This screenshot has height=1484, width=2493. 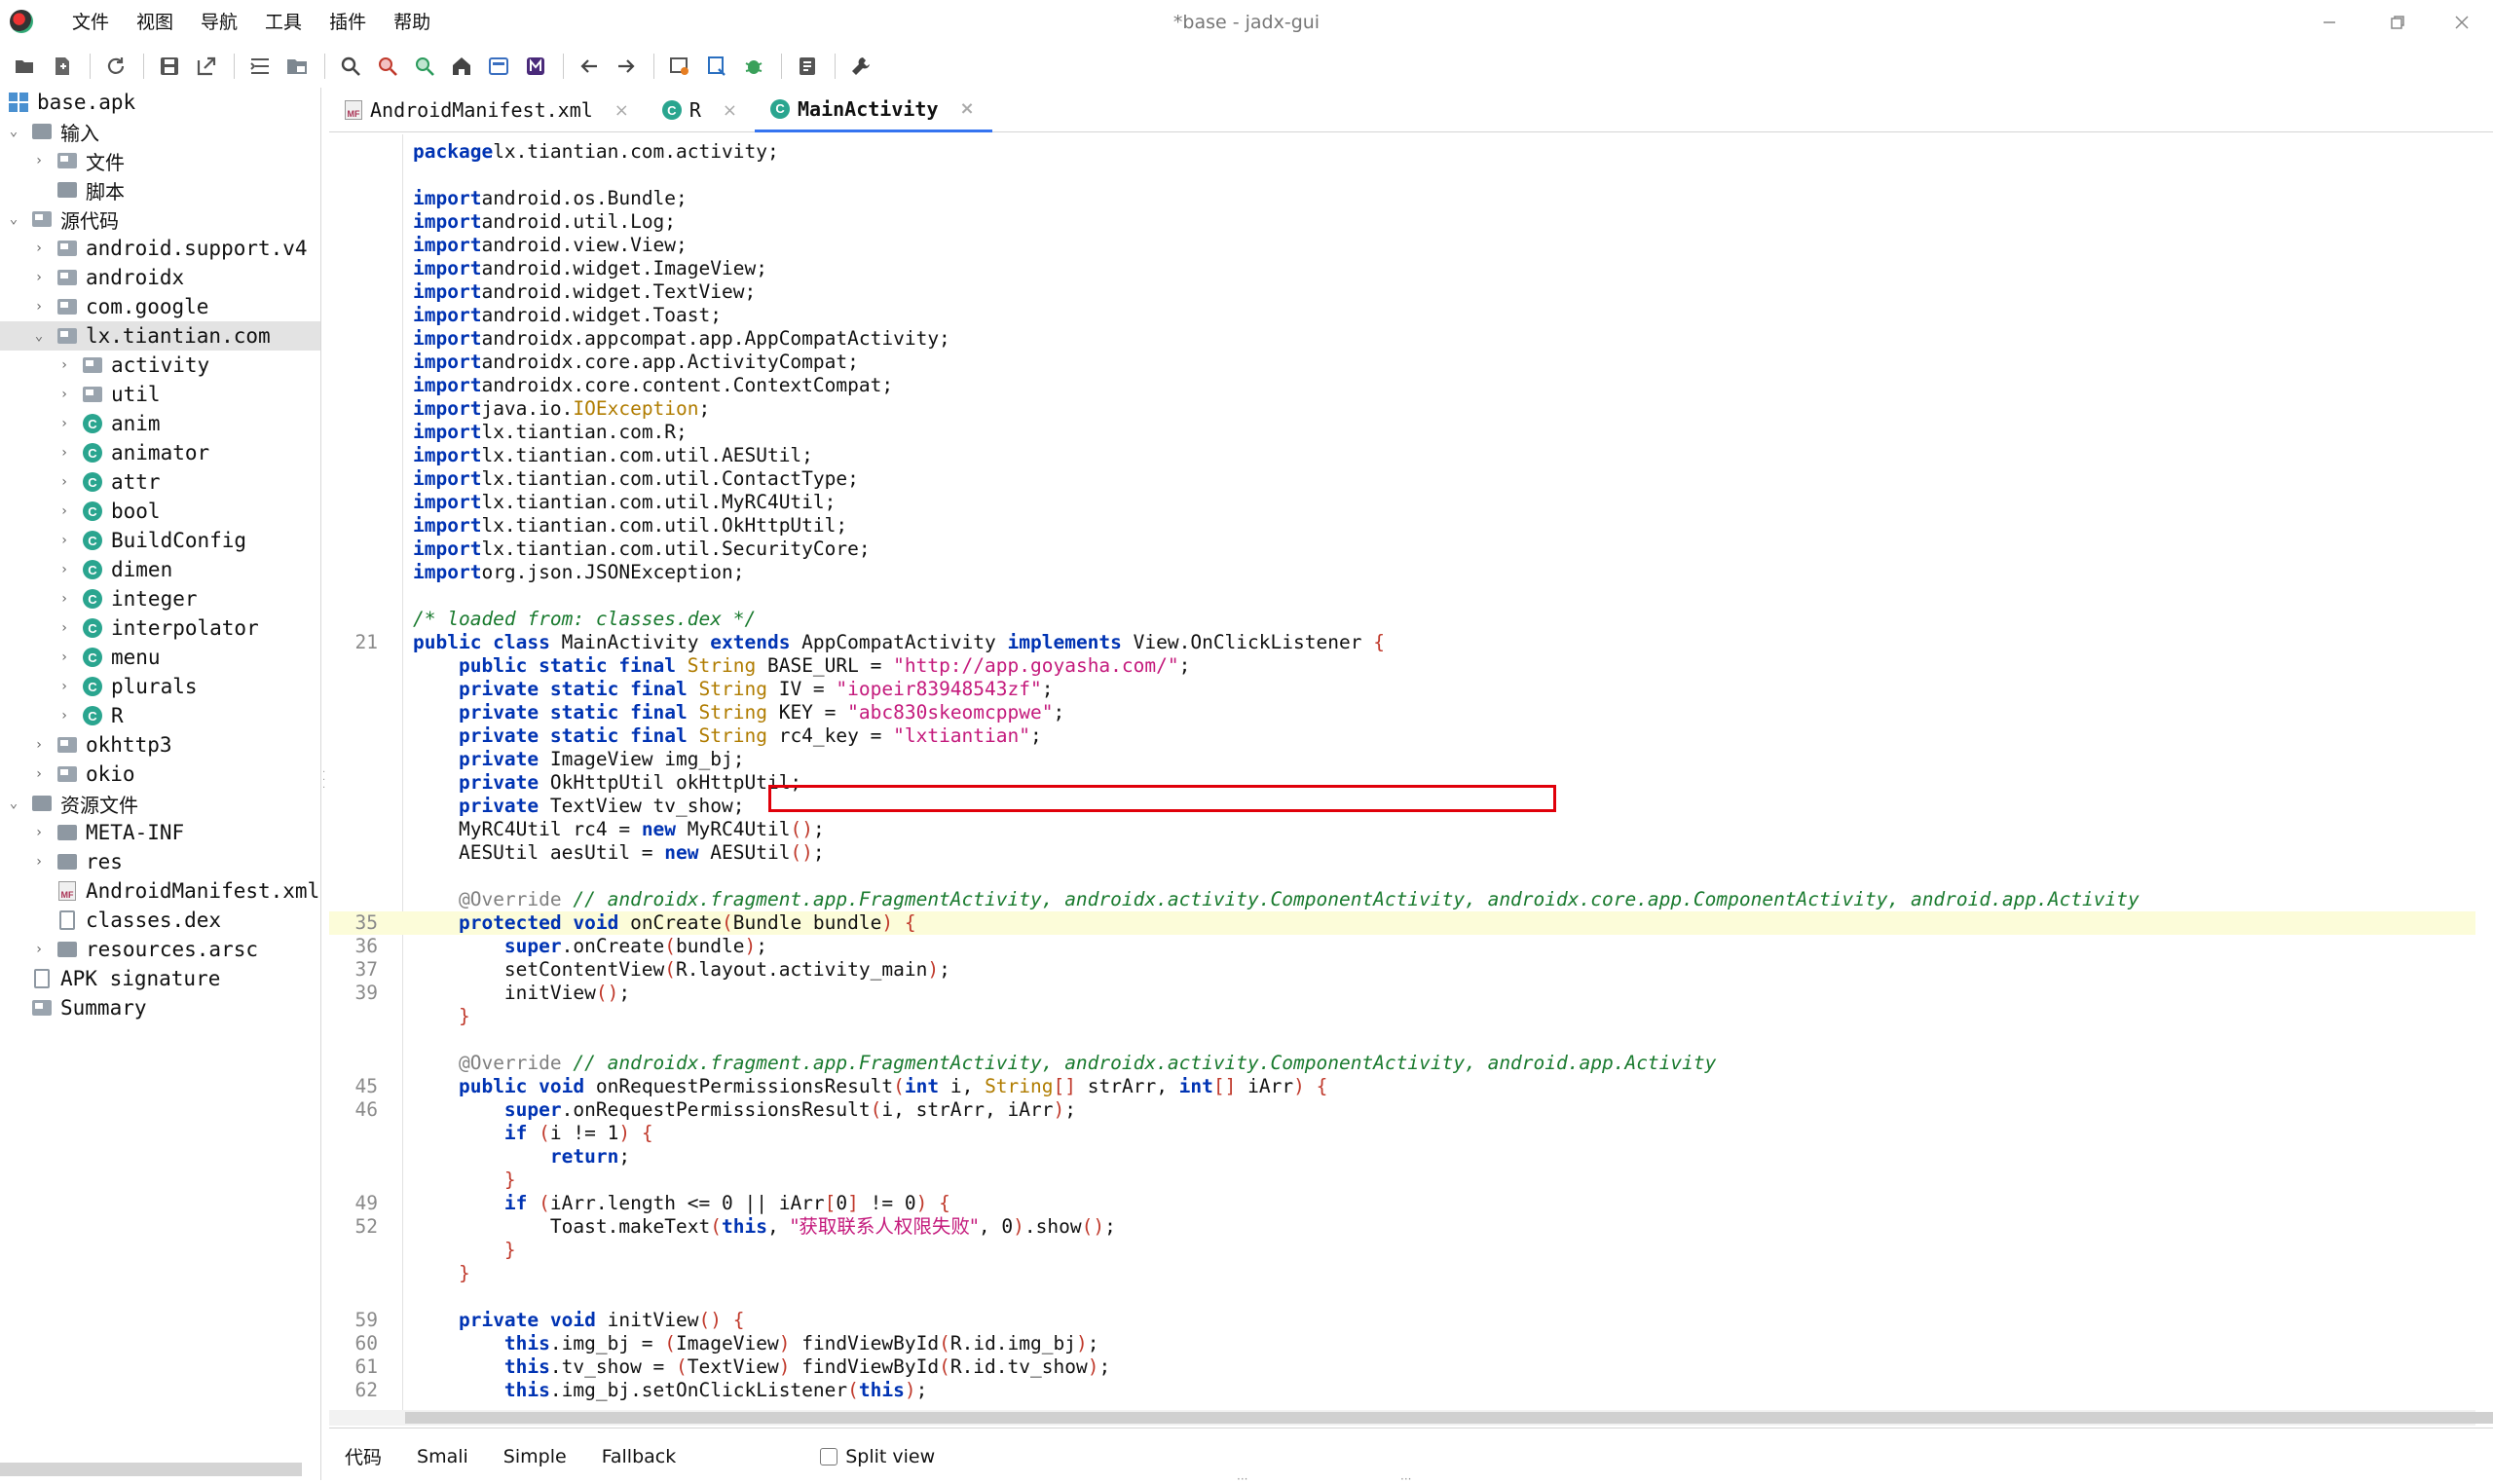 What do you see at coordinates (160, 394) in the screenshot?
I see `tree-item: › util` at bounding box center [160, 394].